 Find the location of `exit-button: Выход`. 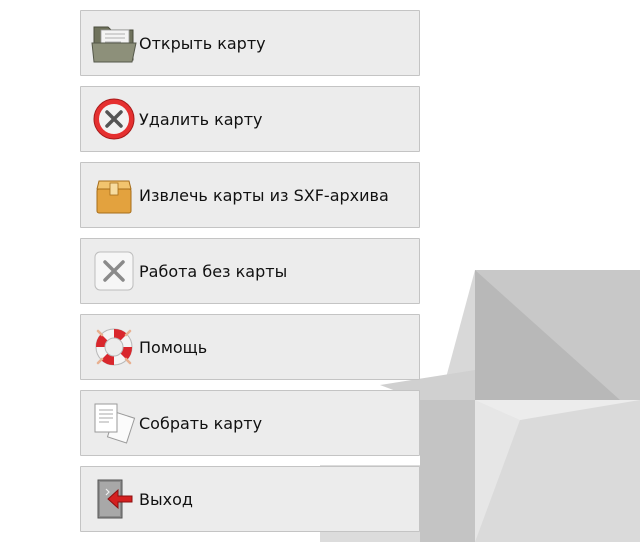

exit-button: Выход is located at coordinates (250, 499).